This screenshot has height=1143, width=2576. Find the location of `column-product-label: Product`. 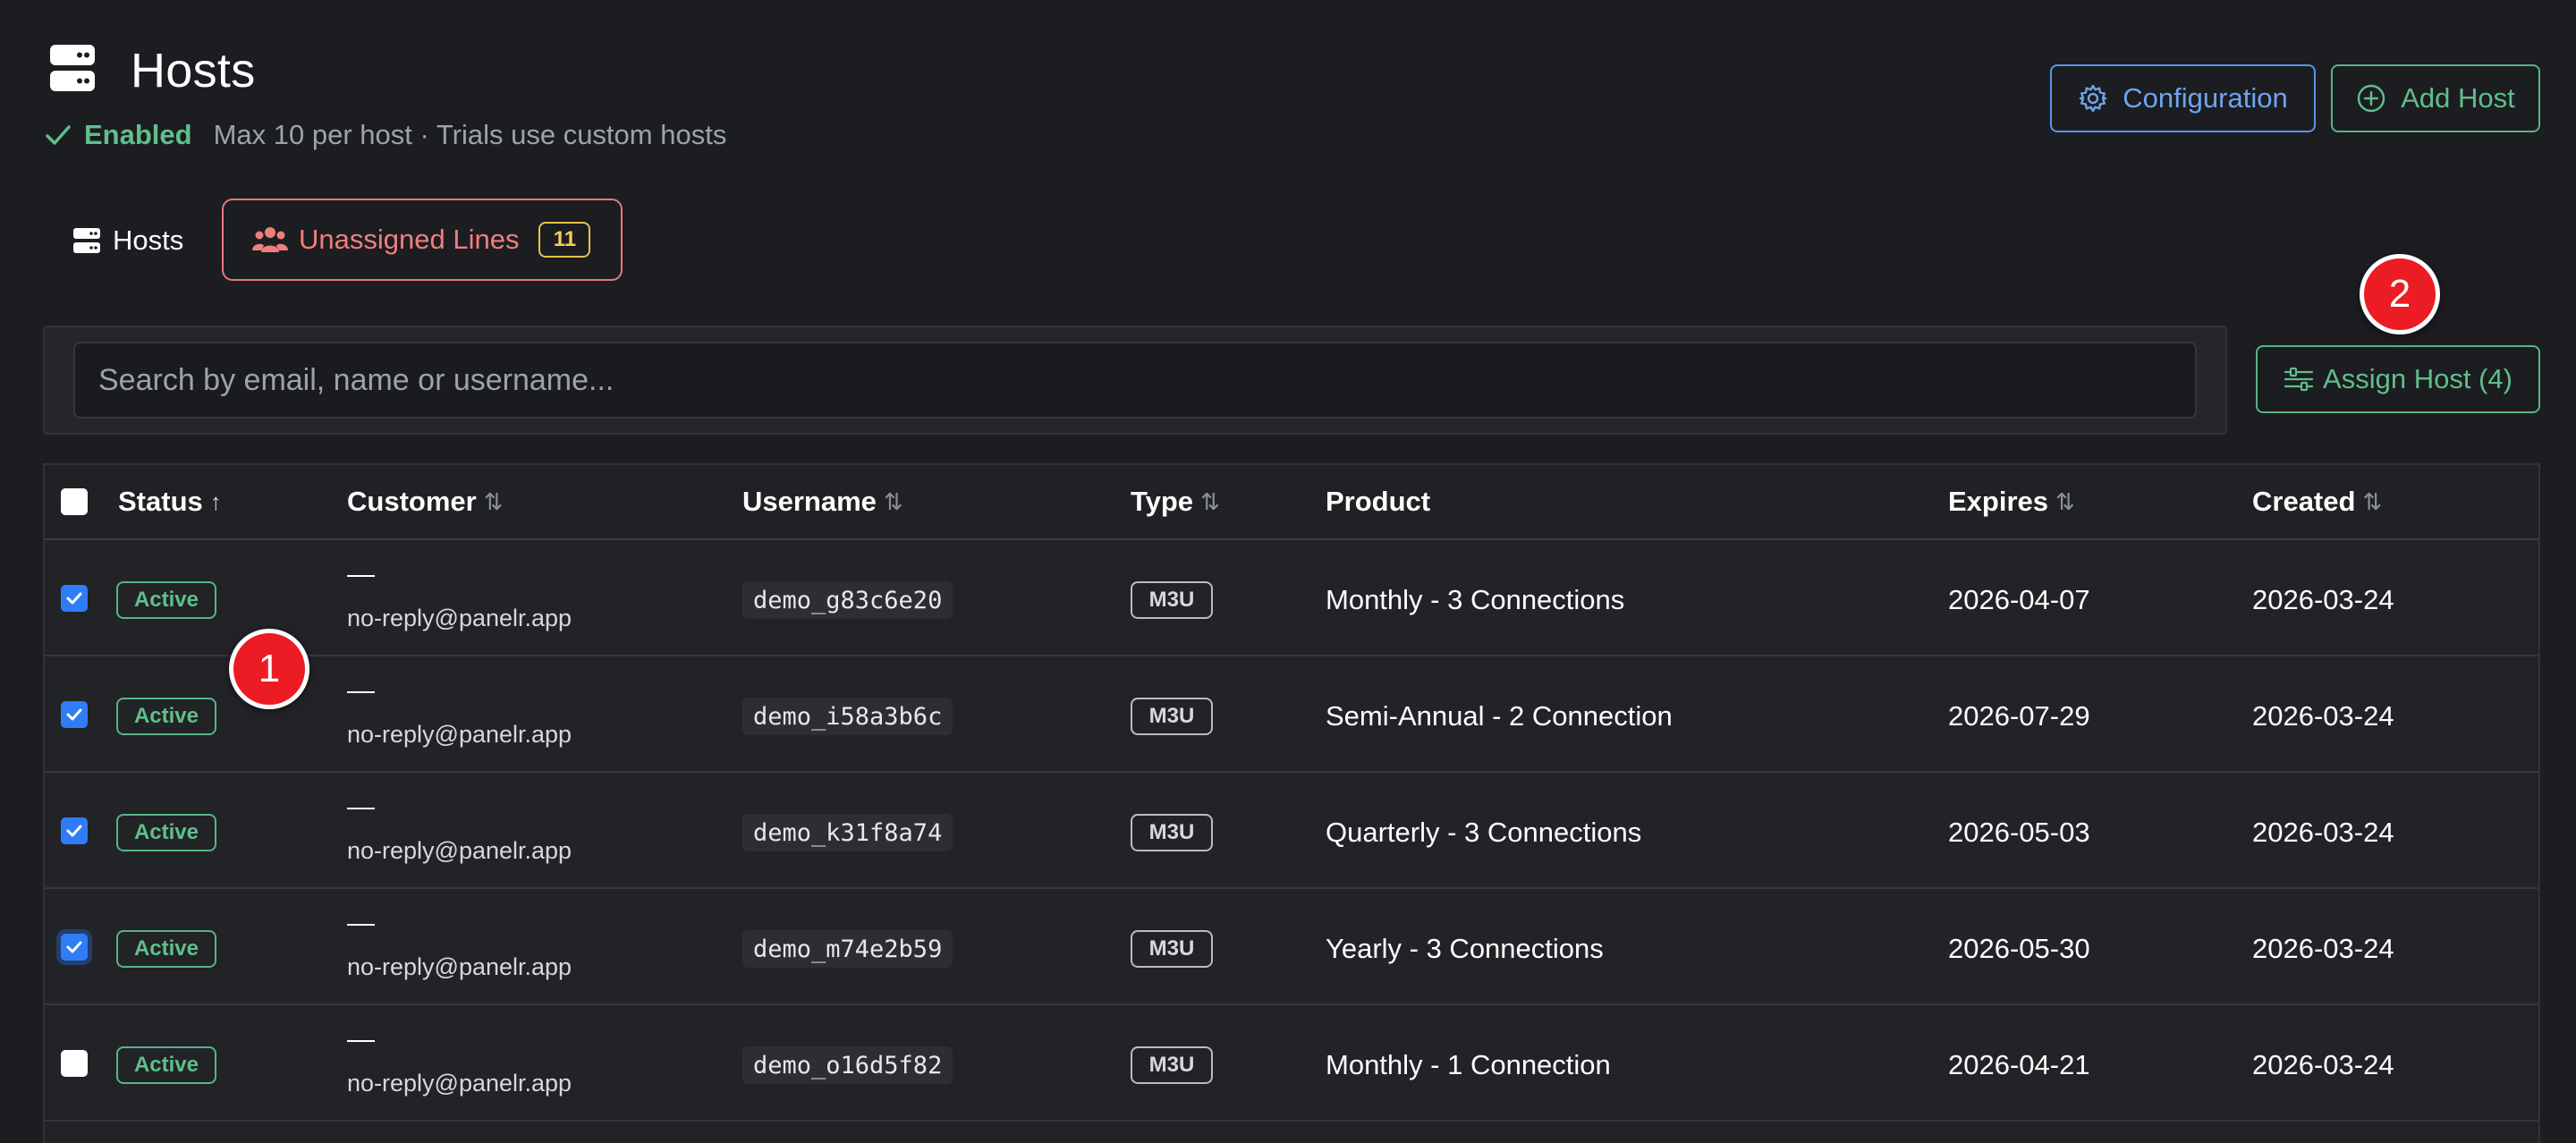

column-product-label: Product is located at coordinates (1378, 502).